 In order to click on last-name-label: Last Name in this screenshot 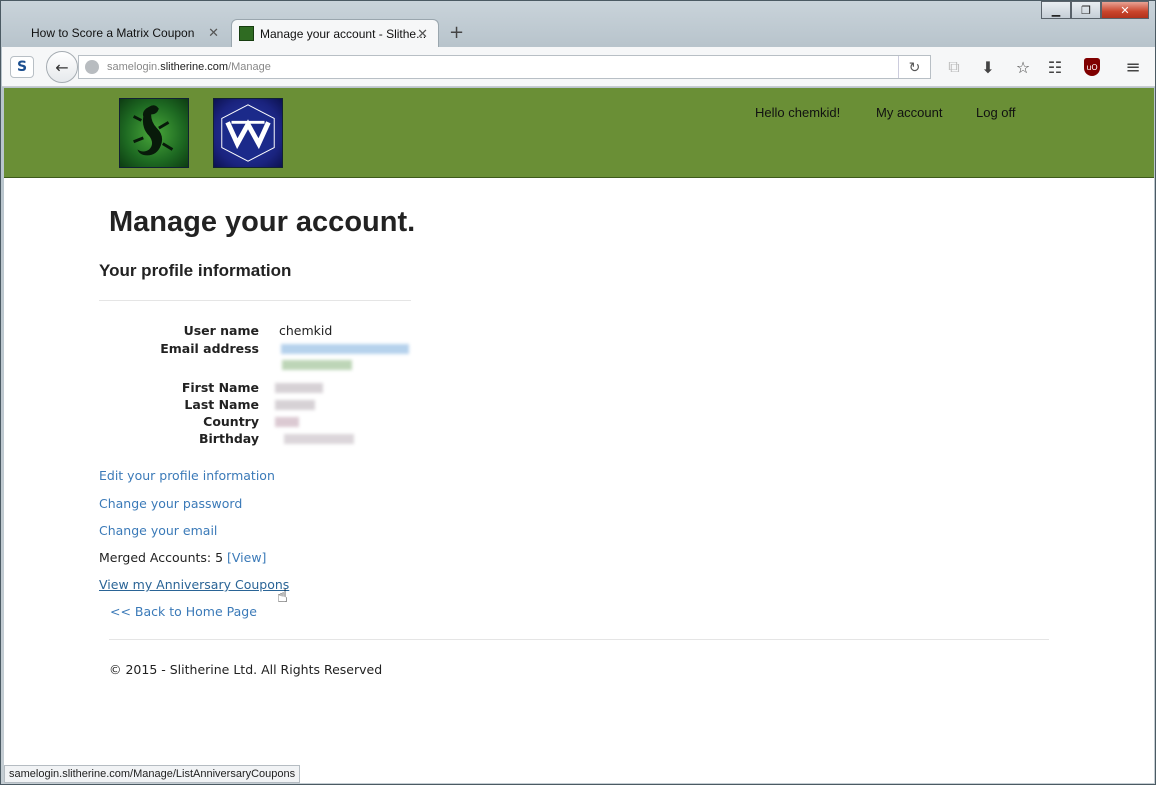, I will do `click(221, 404)`.